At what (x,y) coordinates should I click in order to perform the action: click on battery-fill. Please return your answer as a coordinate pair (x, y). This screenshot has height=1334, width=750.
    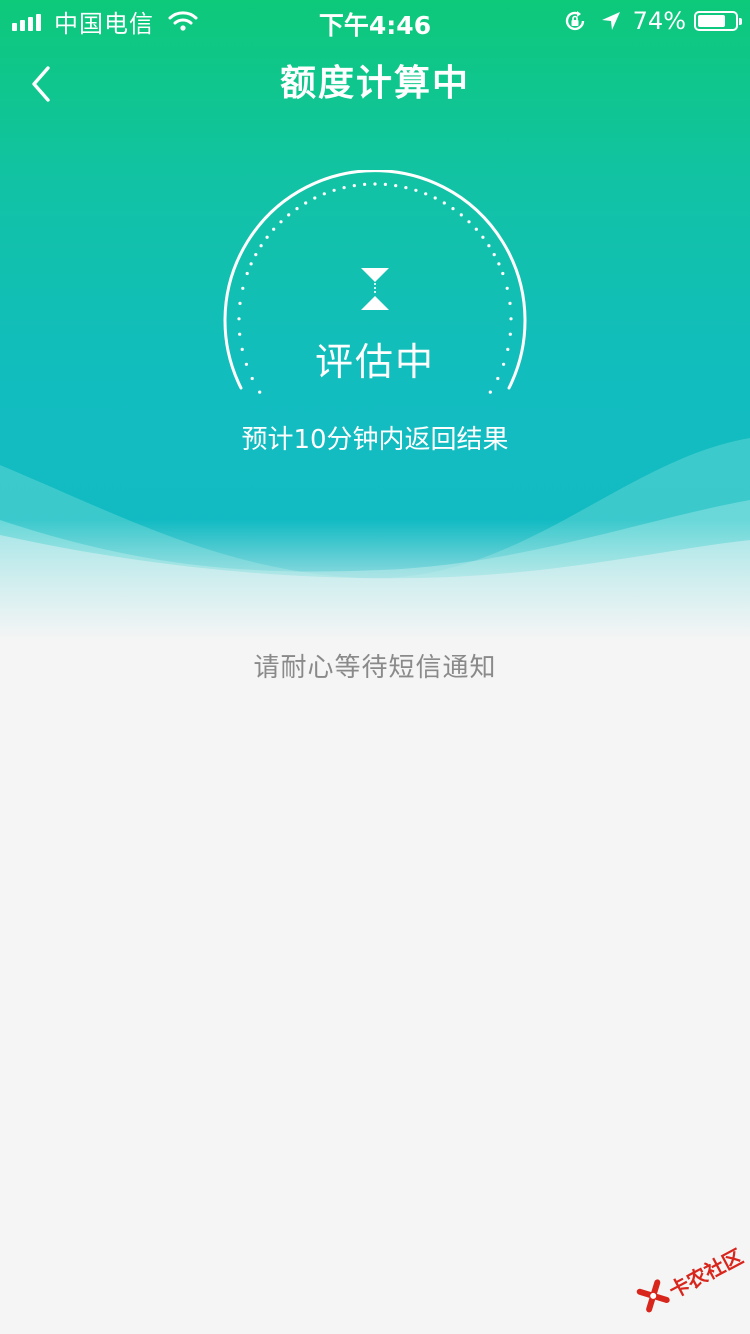
    Looking at the image, I should click on (711, 21).